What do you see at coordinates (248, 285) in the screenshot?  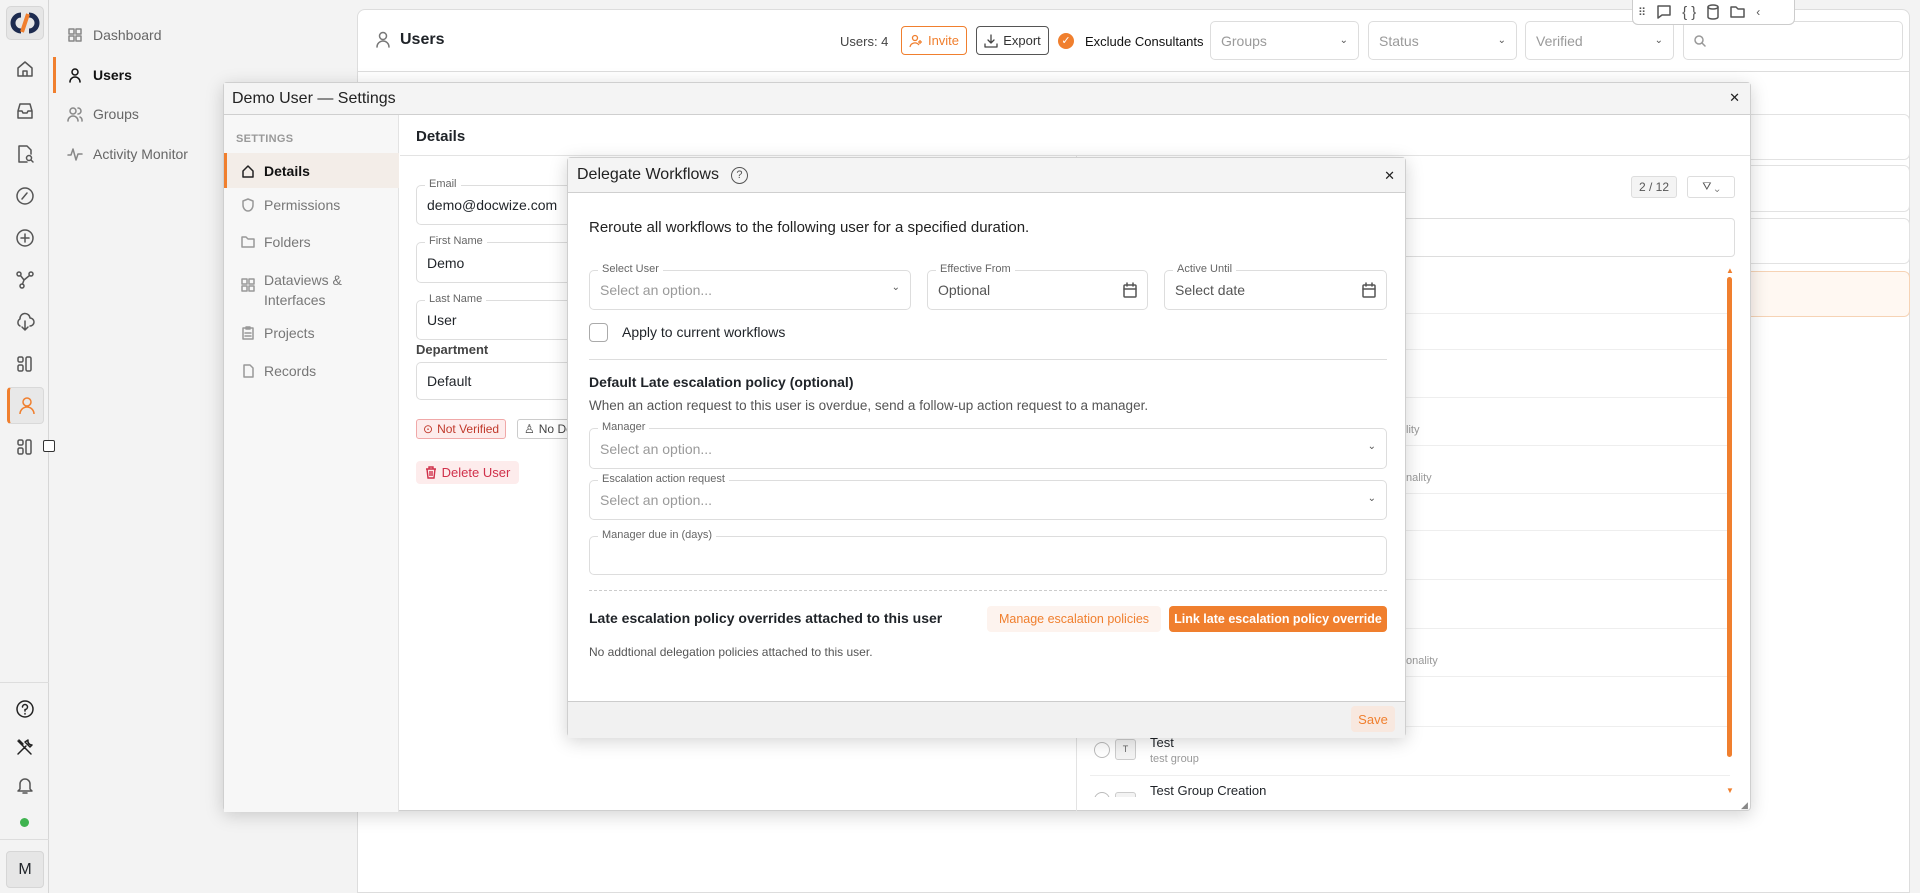 I see `grid-icon` at bounding box center [248, 285].